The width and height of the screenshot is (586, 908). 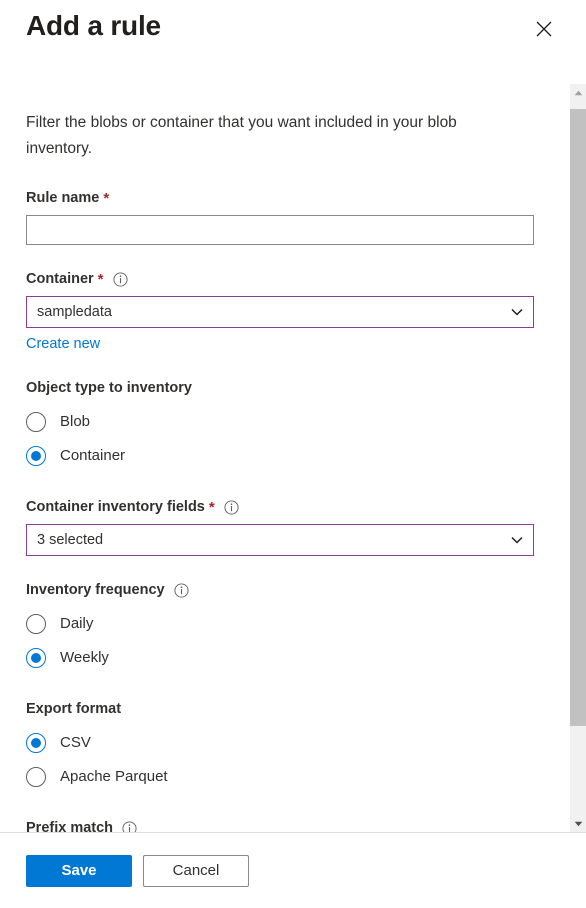 I want to click on export-format-label: Export format, so click(x=278, y=709).